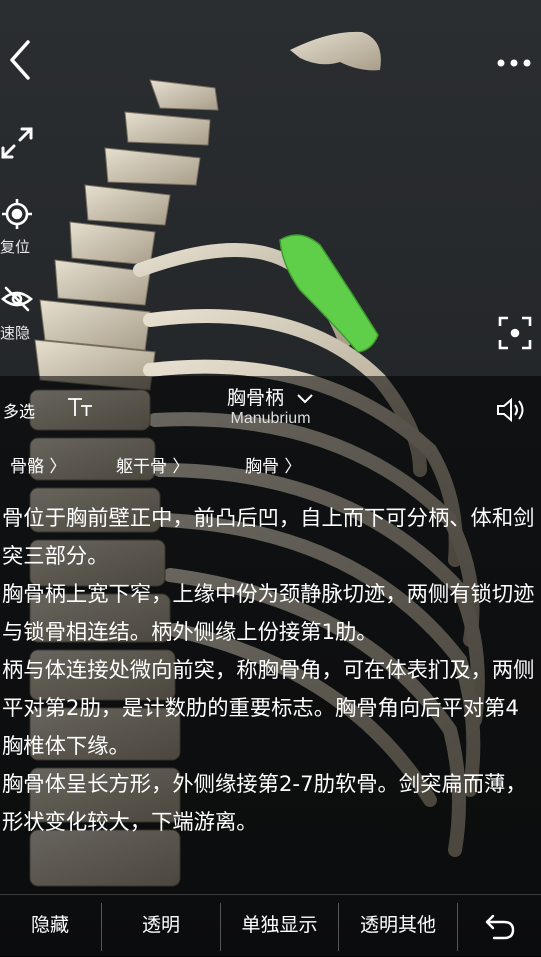 This screenshot has height=957, width=541. Describe the element at coordinates (152, 464) in the screenshot. I see `breadcrumb-item: 躯干骨 〉` at that location.